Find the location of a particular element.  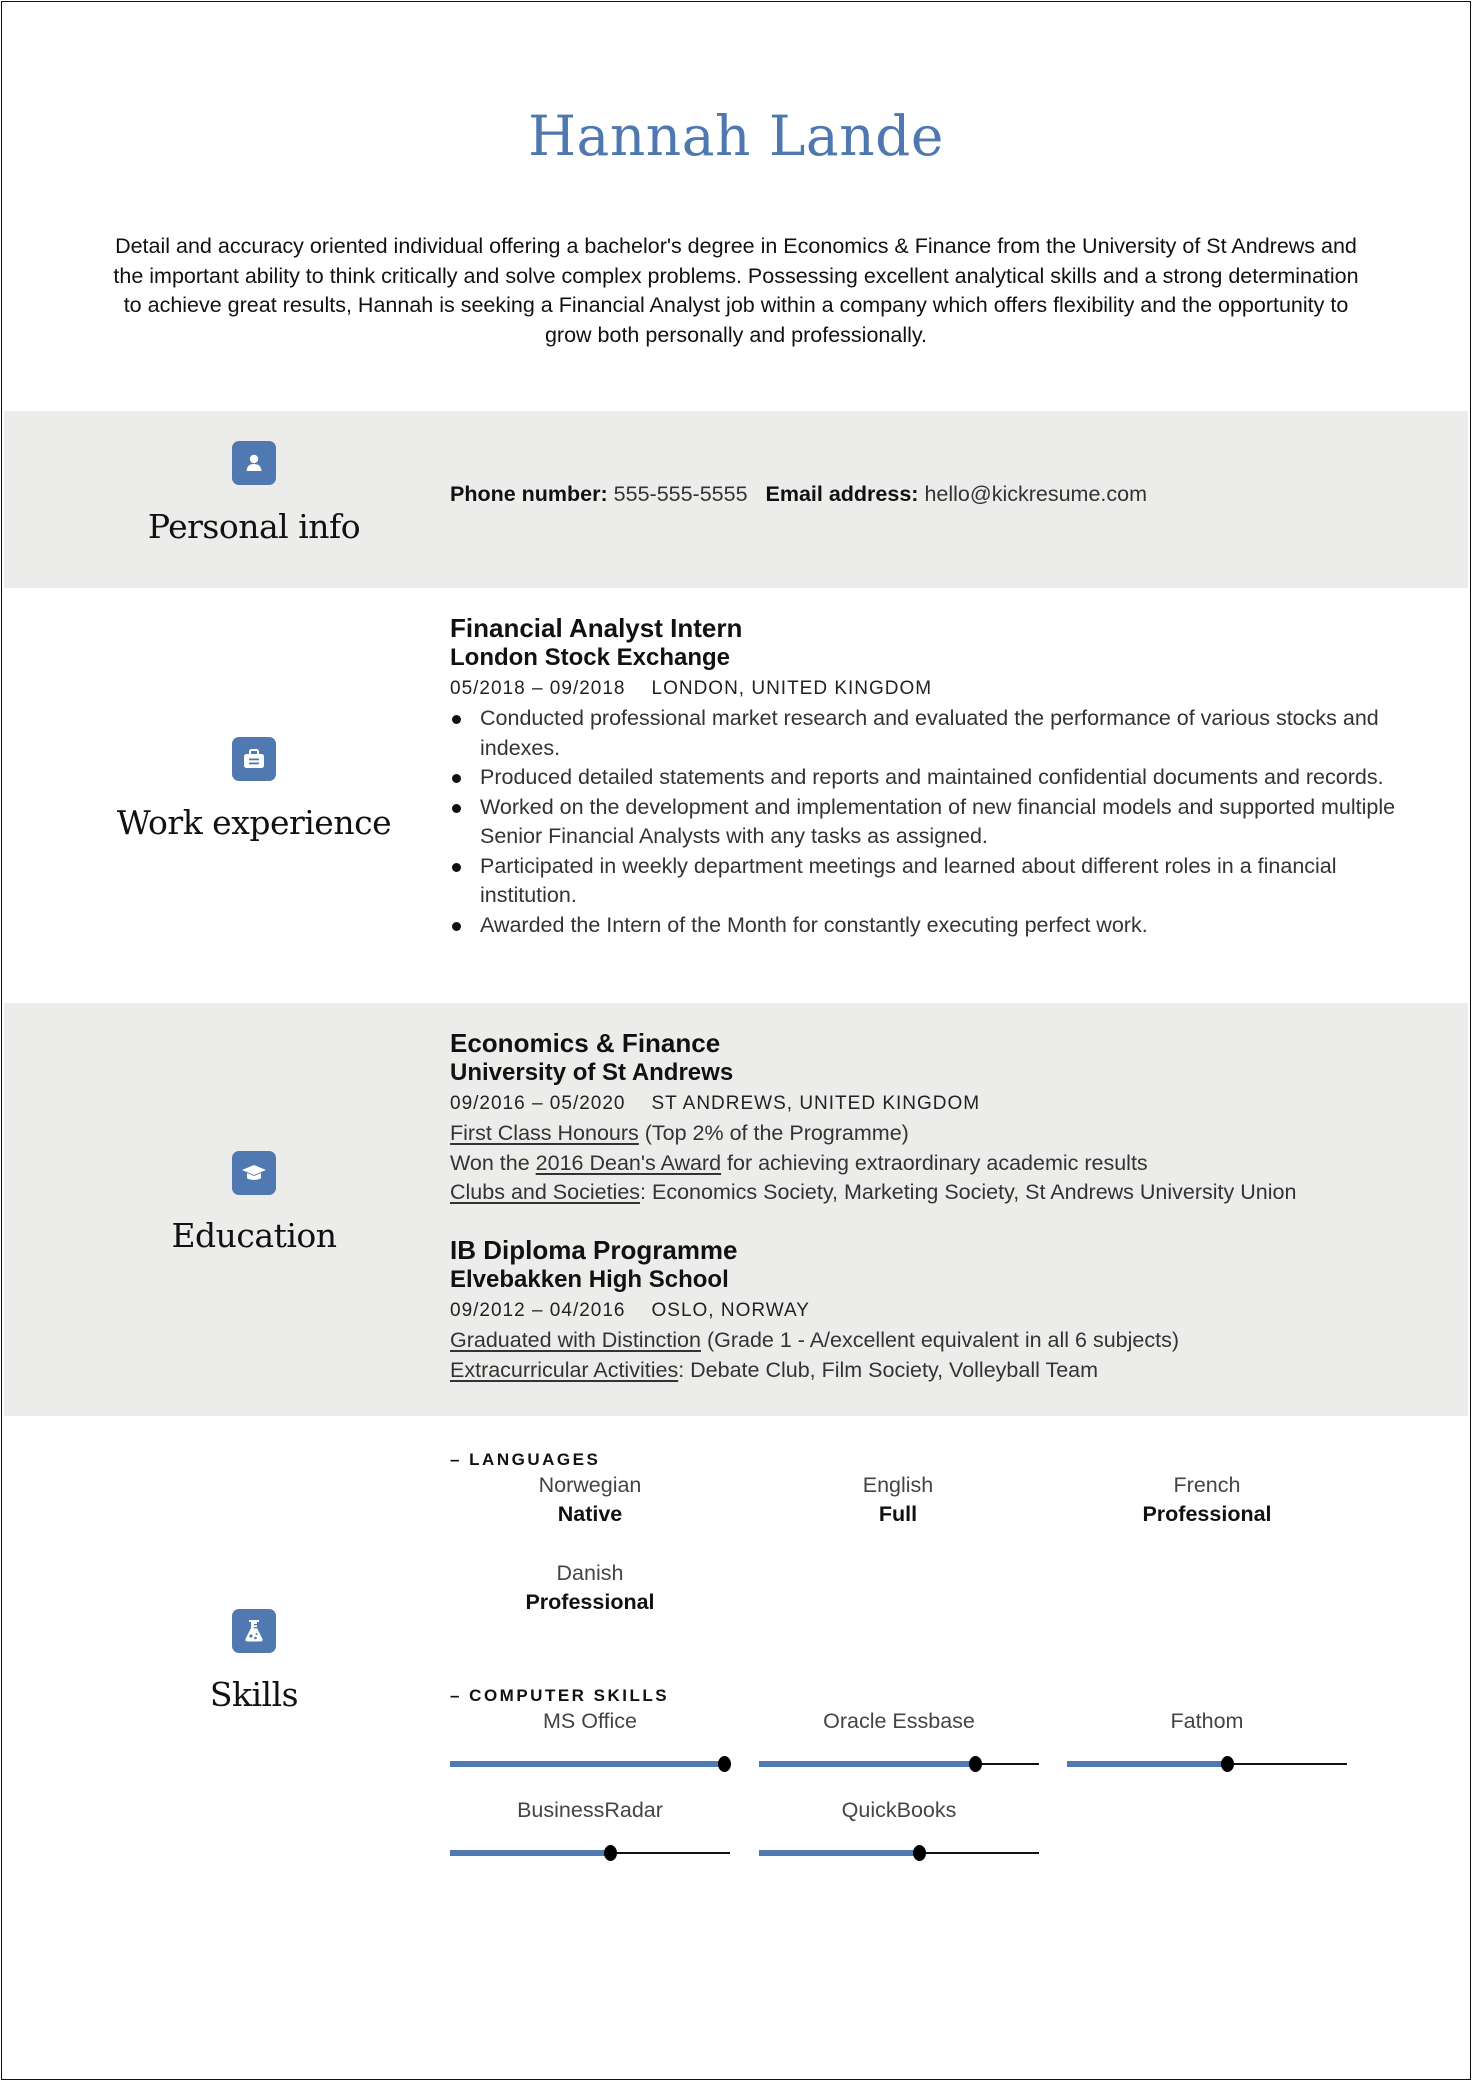

detail-text: (Top 2% of the Programme) is located at coordinates (773, 1133).